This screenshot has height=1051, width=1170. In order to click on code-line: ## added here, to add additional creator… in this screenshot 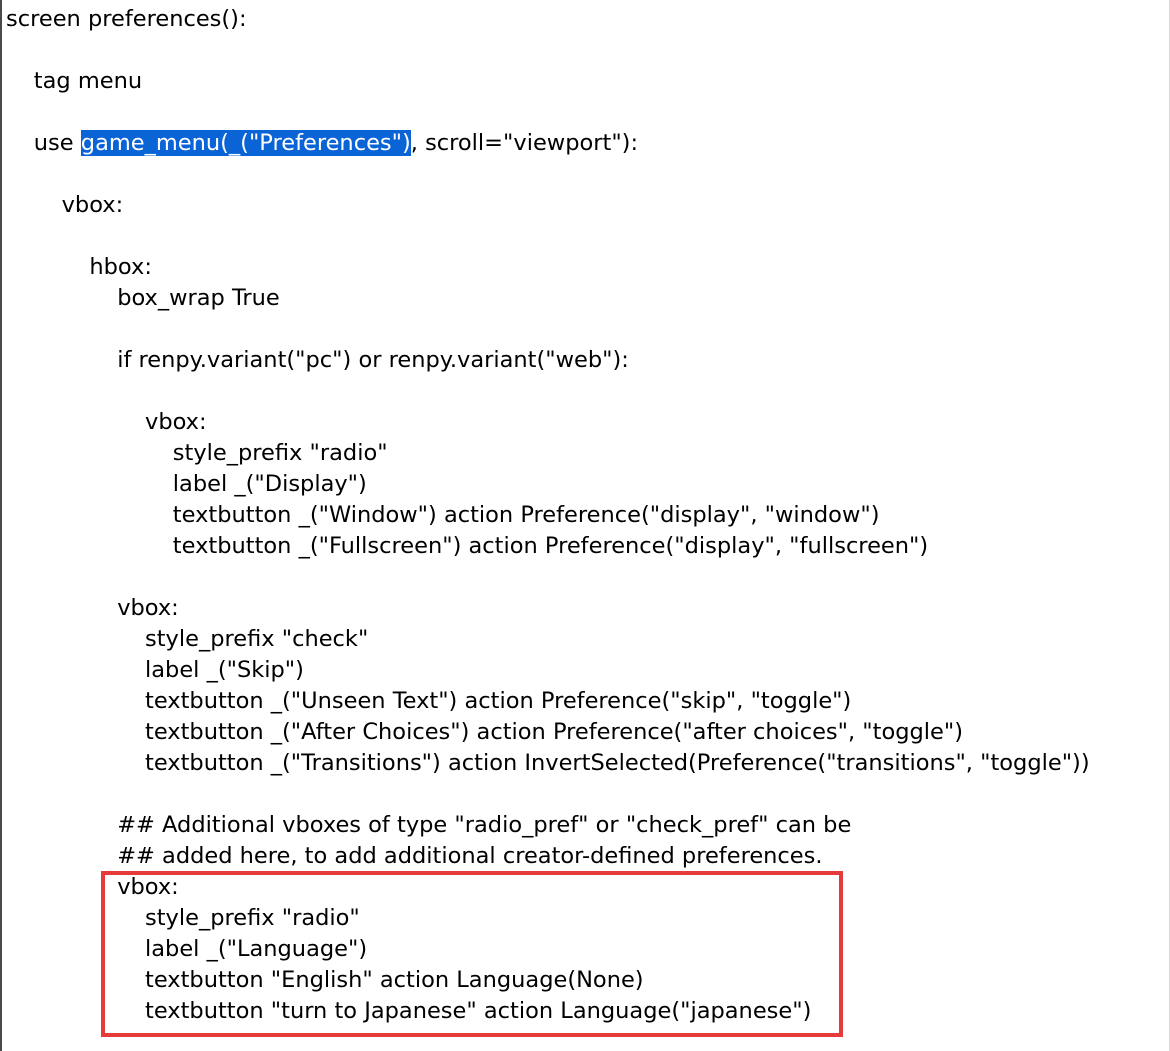, I will do `click(548, 856)`.